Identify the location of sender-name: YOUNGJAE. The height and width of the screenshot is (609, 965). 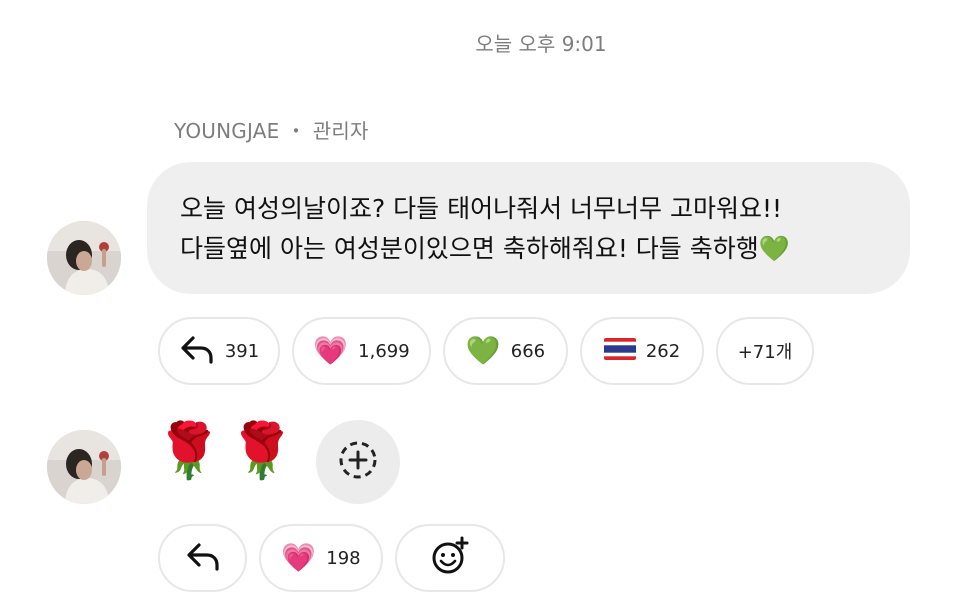
(227, 131).